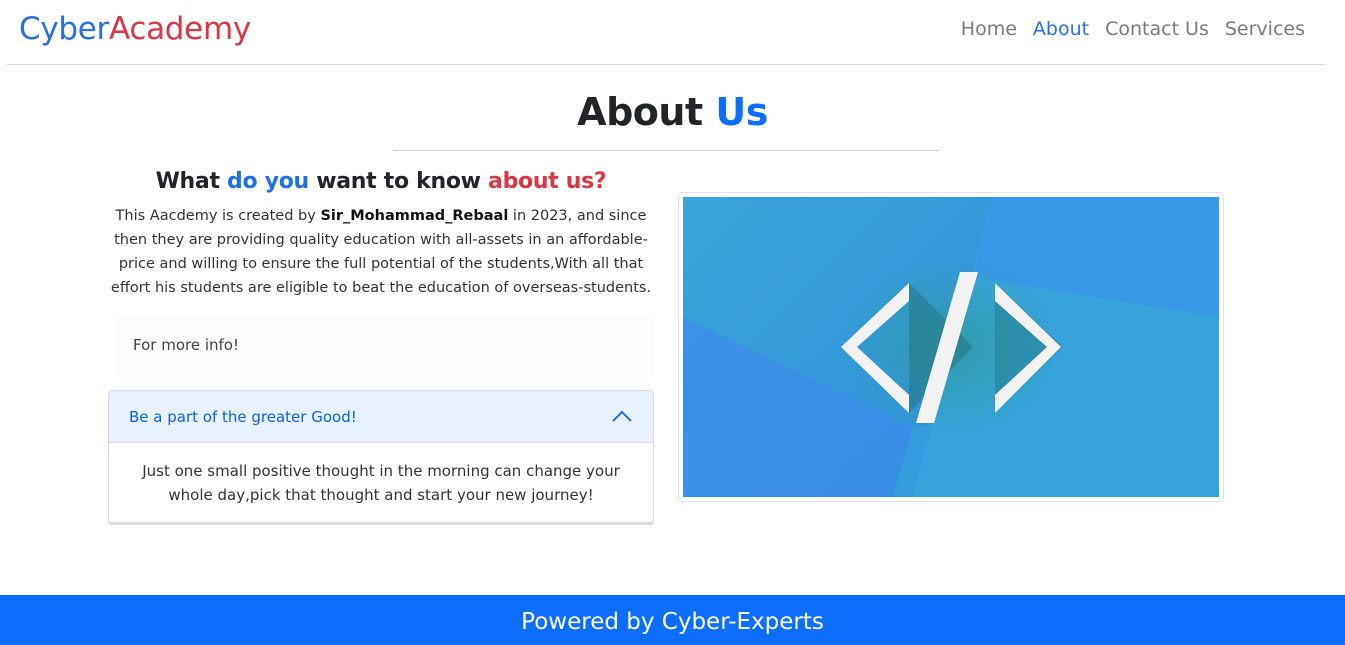  Describe the element at coordinates (215, 216) in the screenshot. I see `para-text-before: This Aacdemy is created by` at that location.